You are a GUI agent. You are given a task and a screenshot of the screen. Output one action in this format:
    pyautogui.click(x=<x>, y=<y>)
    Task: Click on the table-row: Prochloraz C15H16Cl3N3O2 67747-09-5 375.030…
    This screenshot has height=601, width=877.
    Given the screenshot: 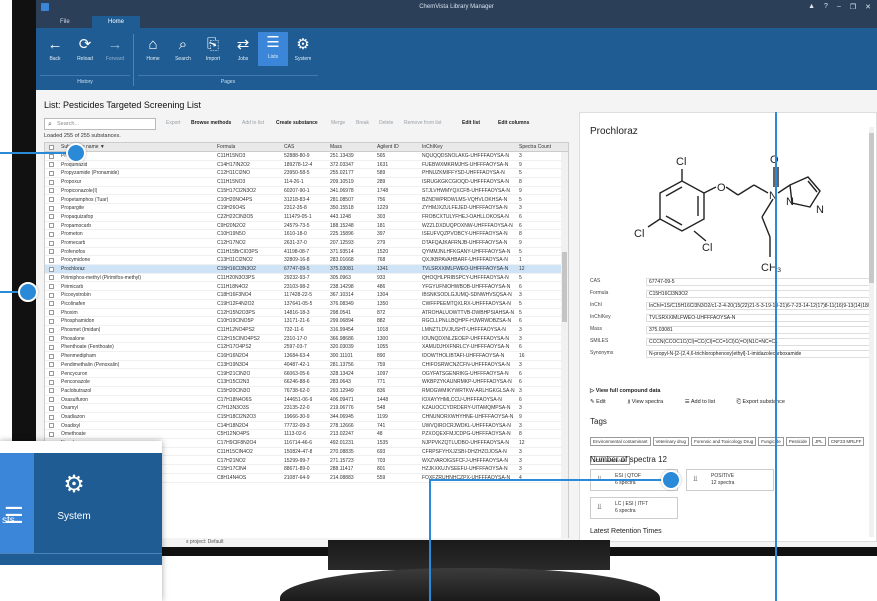 What is the action you would take?
    pyautogui.click(x=306, y=269)
    